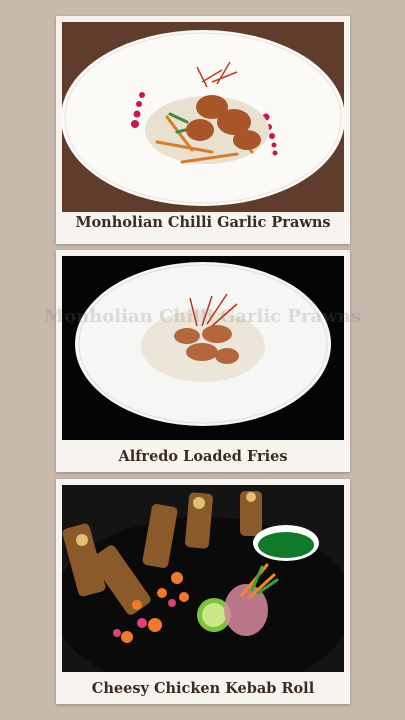  Describe the element at coordinates (203, 222) in the screenshot. I see `dish-caption: Monholian Chilli Garlic Prawns` at that location.